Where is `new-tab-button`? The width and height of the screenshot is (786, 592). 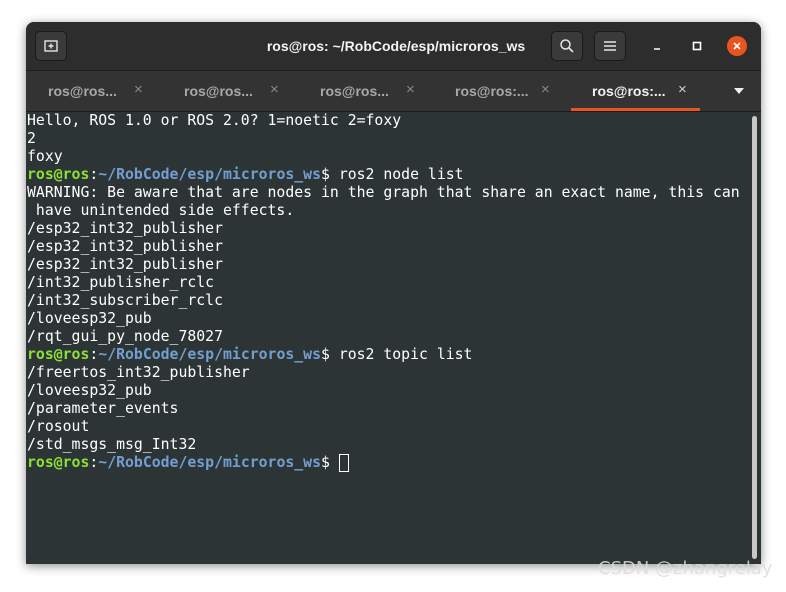
new-tab-button is located at coordinates (51, 46).